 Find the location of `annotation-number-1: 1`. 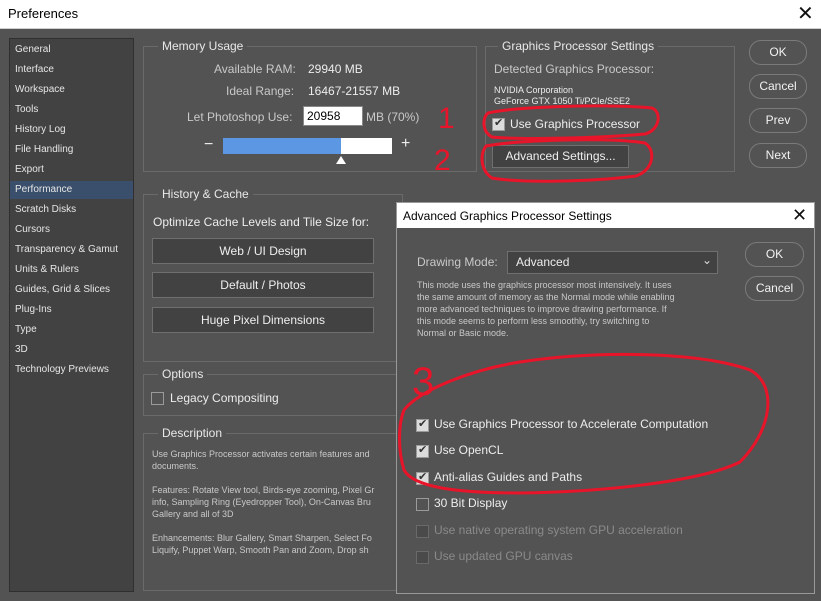

annotation-number-1: 1 is located at coordinates (446, 118).